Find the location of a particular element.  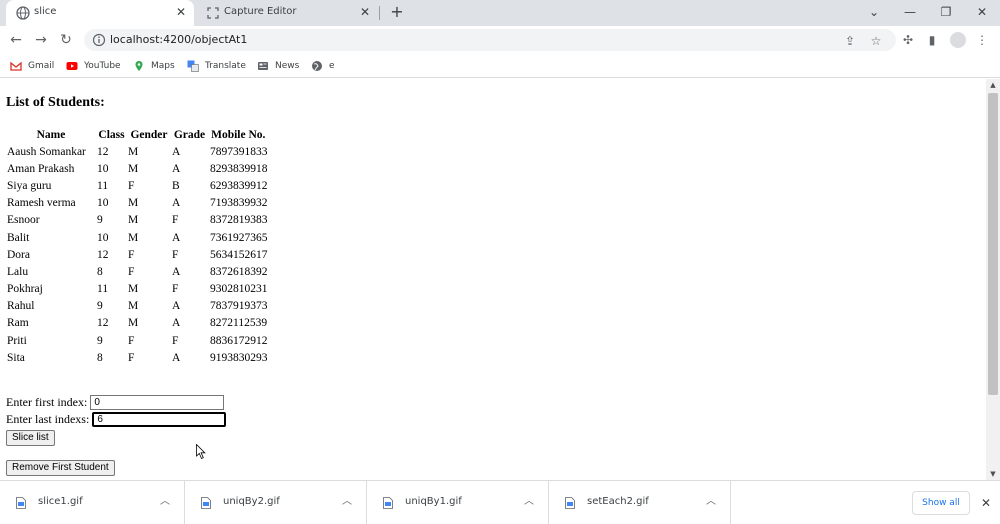

download-item: uniqBy2.gif ︿ is located at coordinates (276, 502).